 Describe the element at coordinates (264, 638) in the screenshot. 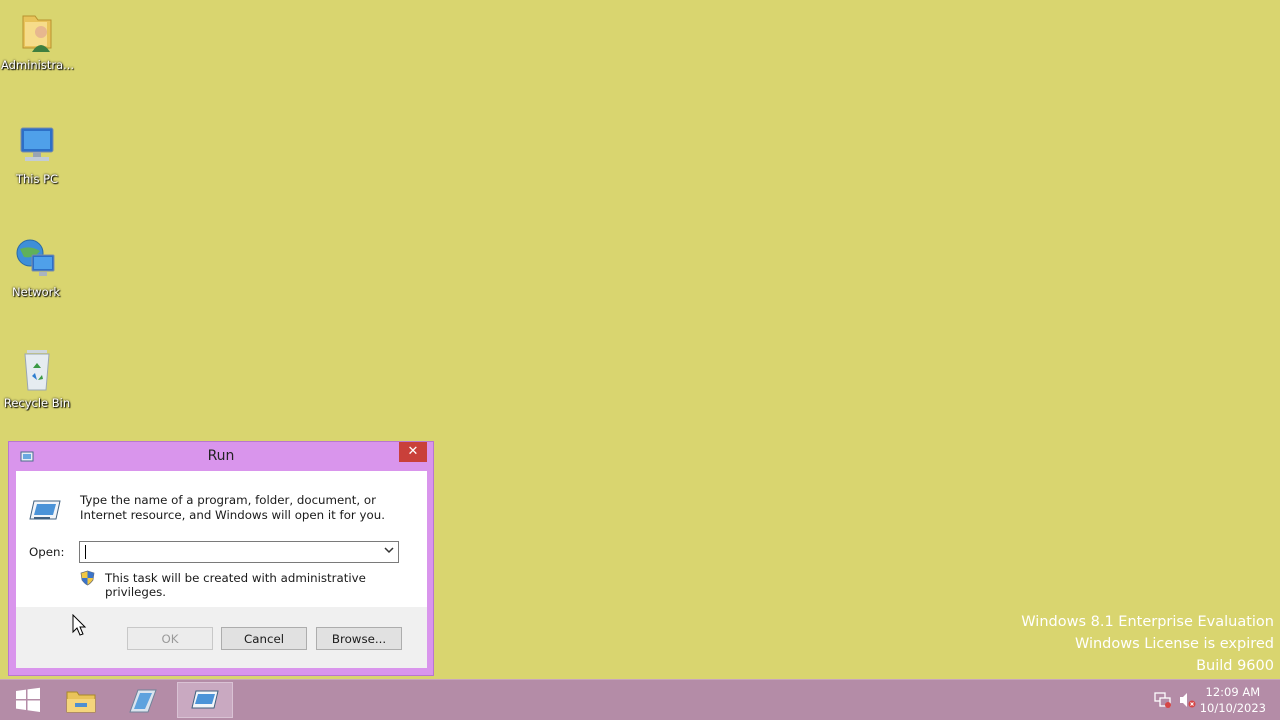

I see `cancel-button: Cancel` at that location.